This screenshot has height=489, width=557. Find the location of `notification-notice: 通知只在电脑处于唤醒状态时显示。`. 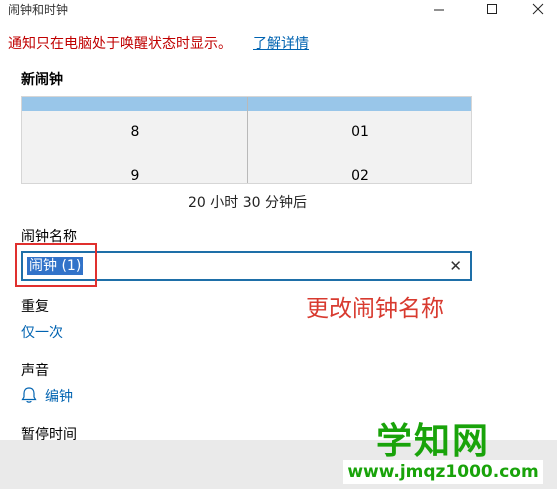

notification-notice: 通知只在电脑处于唤醒状态时显示。 is located at coordinates (120, 44).